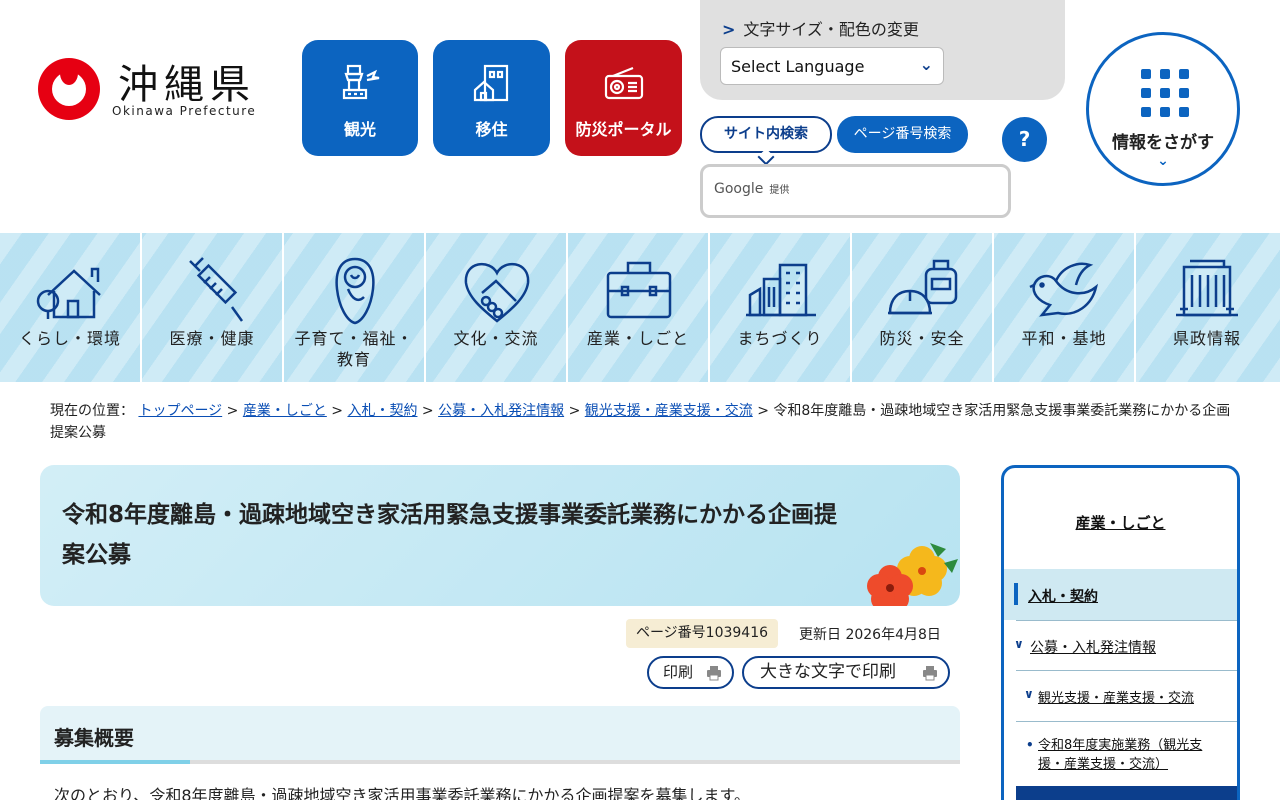  I want to click on dove-icon, so click(1064, 289).